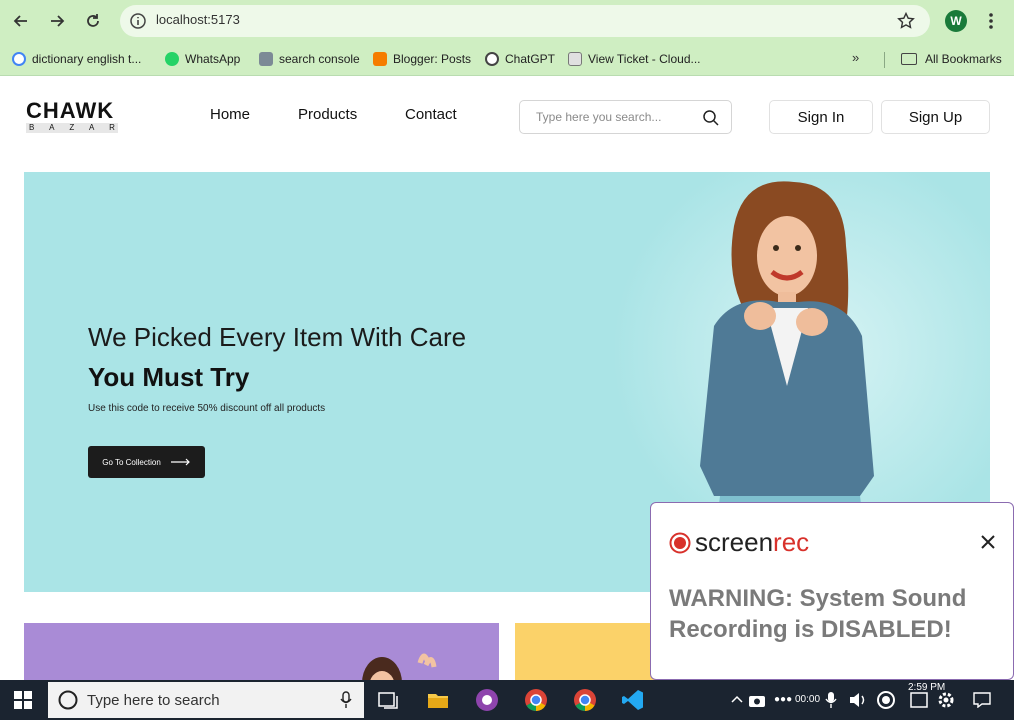 The height and width of the screenshot is (720, 1014). I want to click on record-icon, so click(680, 542).